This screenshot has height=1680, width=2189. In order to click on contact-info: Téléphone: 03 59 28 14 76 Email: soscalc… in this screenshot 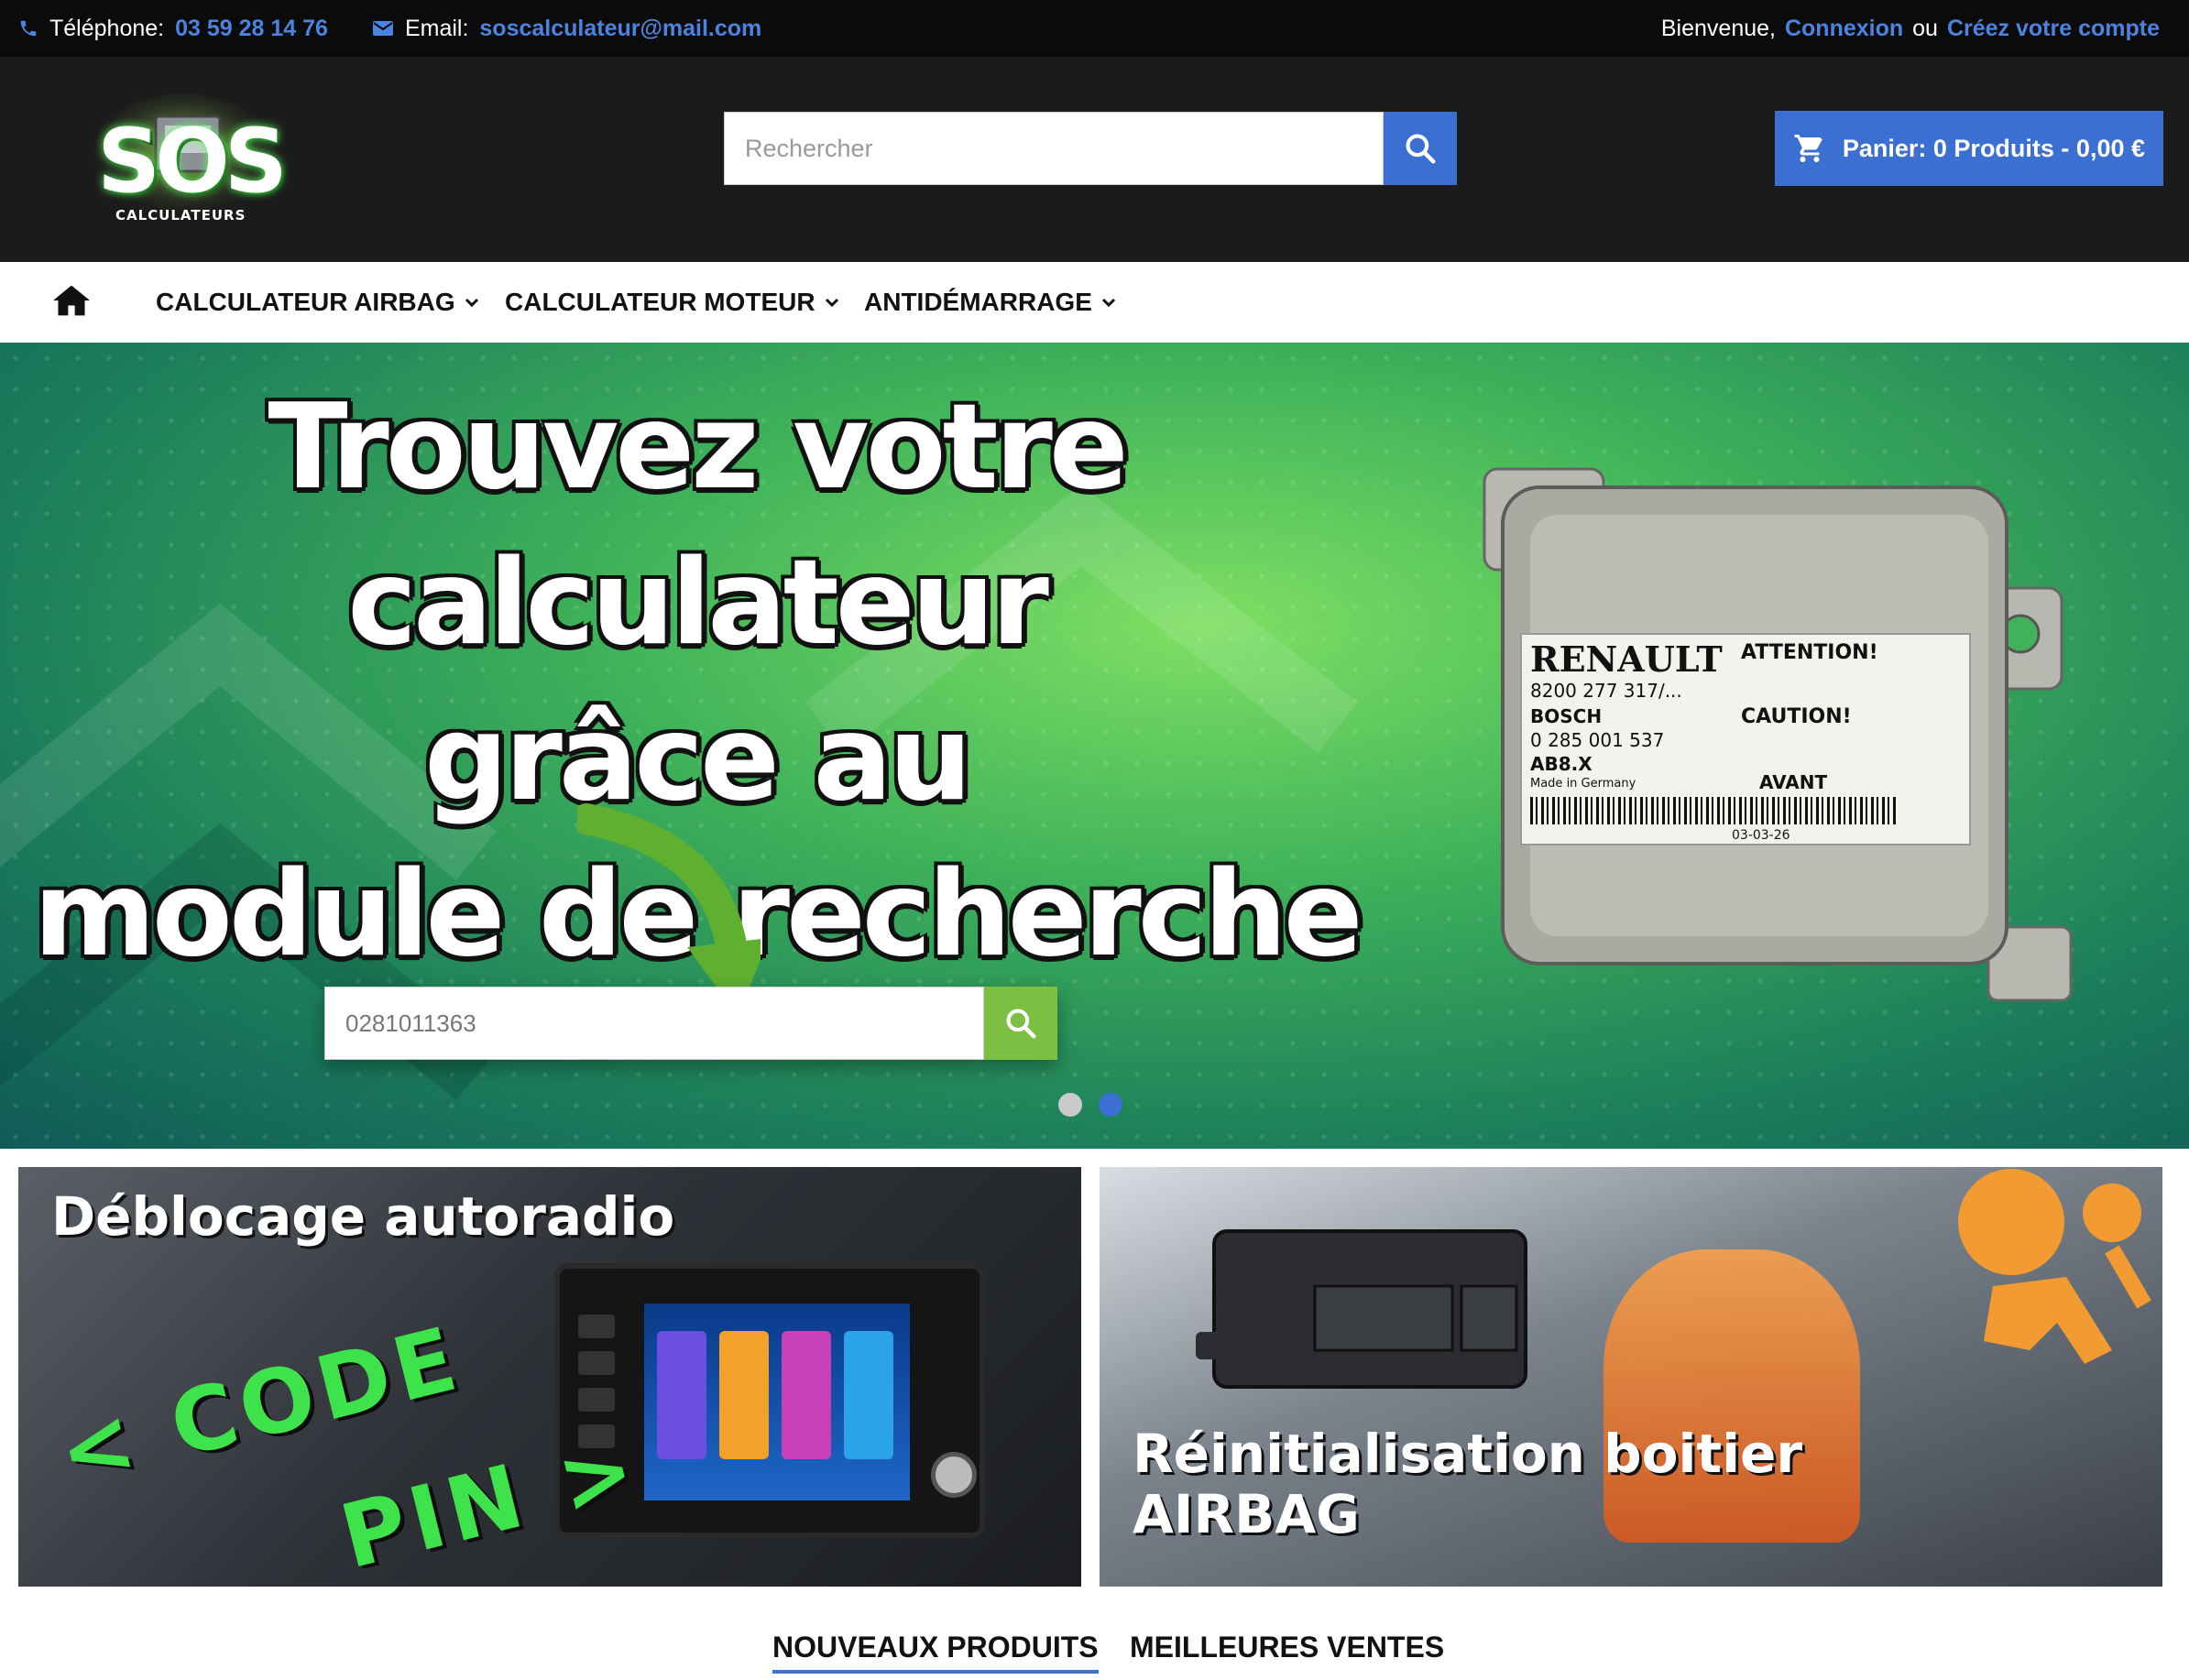, I will do `click(389, 28)`.